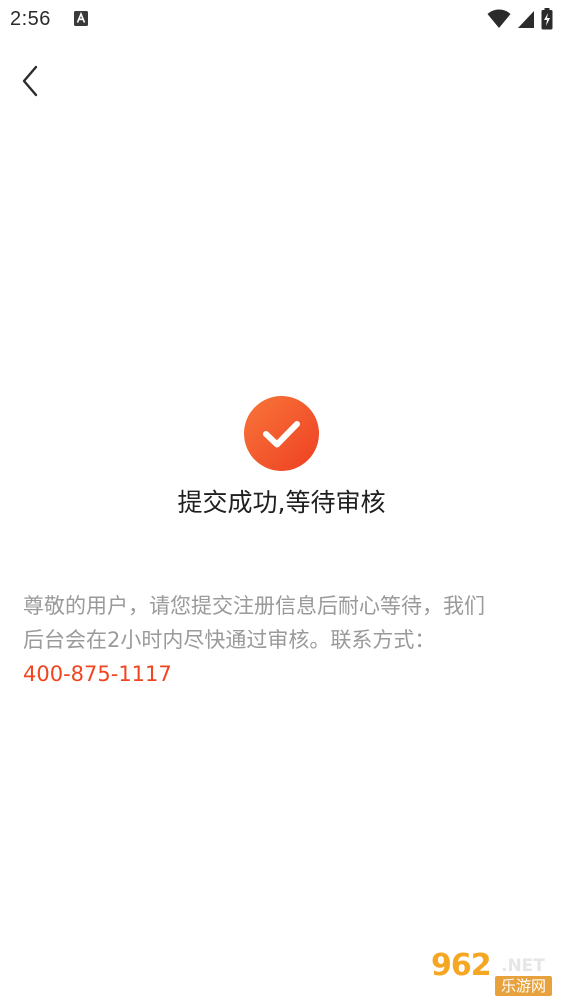 This screenshot has height=1002, width=563. I want to click on site-watermark: 962 .NET 乐游网, so click(492, 974).